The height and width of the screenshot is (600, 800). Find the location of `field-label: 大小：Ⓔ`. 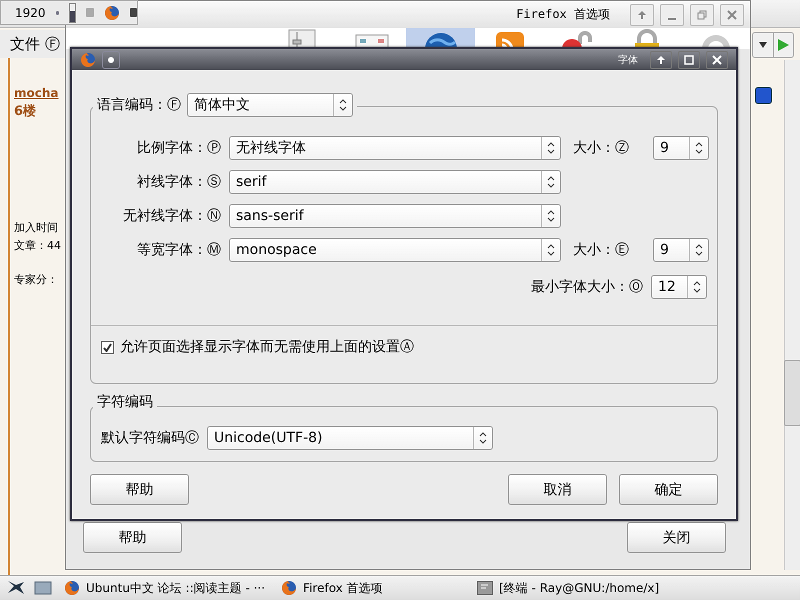

field-label: 大小：Ⓔ is located at coordinates (601, 250).